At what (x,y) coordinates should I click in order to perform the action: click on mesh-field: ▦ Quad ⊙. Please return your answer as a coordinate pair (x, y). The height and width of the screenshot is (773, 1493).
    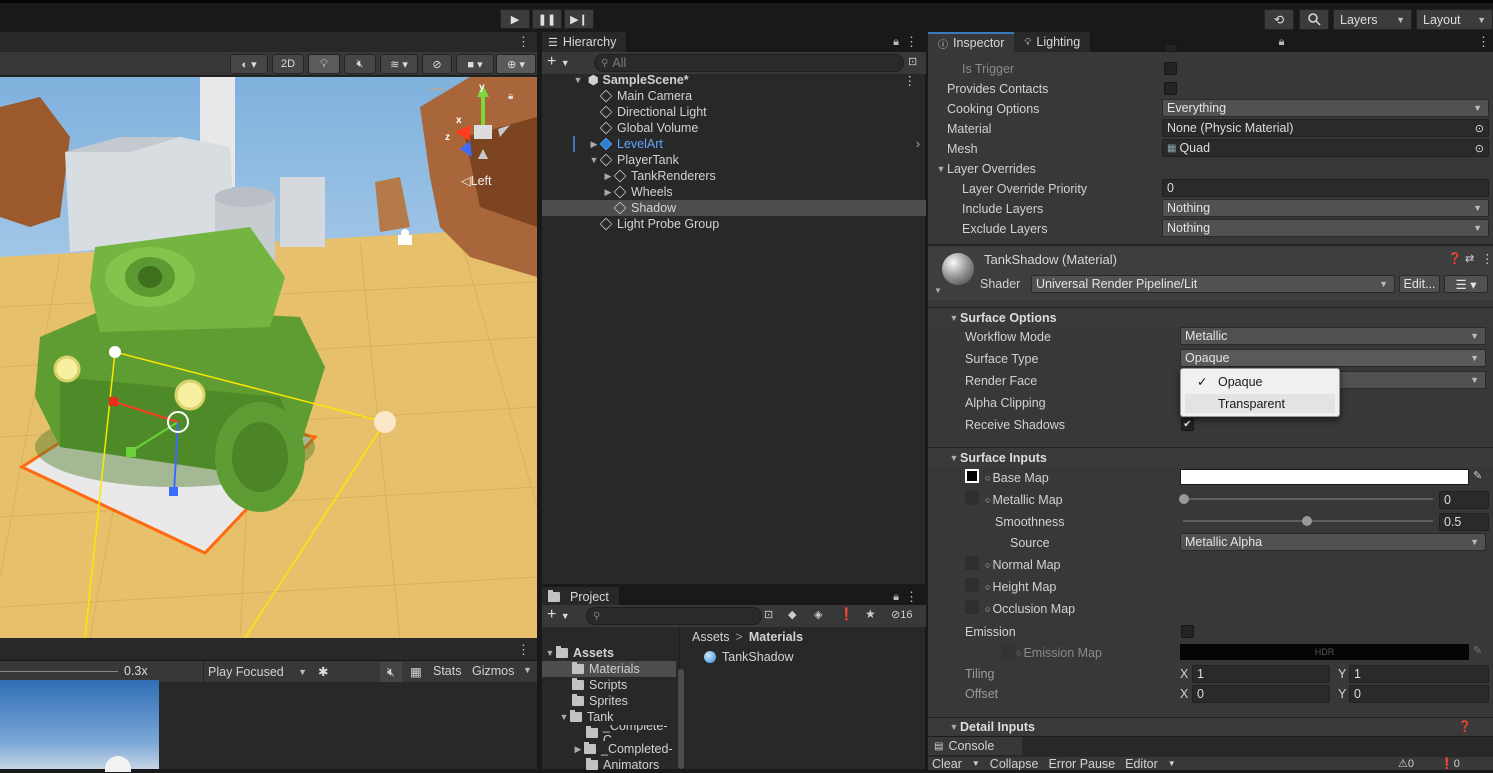
    Looking at the image, I should click on (1325, 148).